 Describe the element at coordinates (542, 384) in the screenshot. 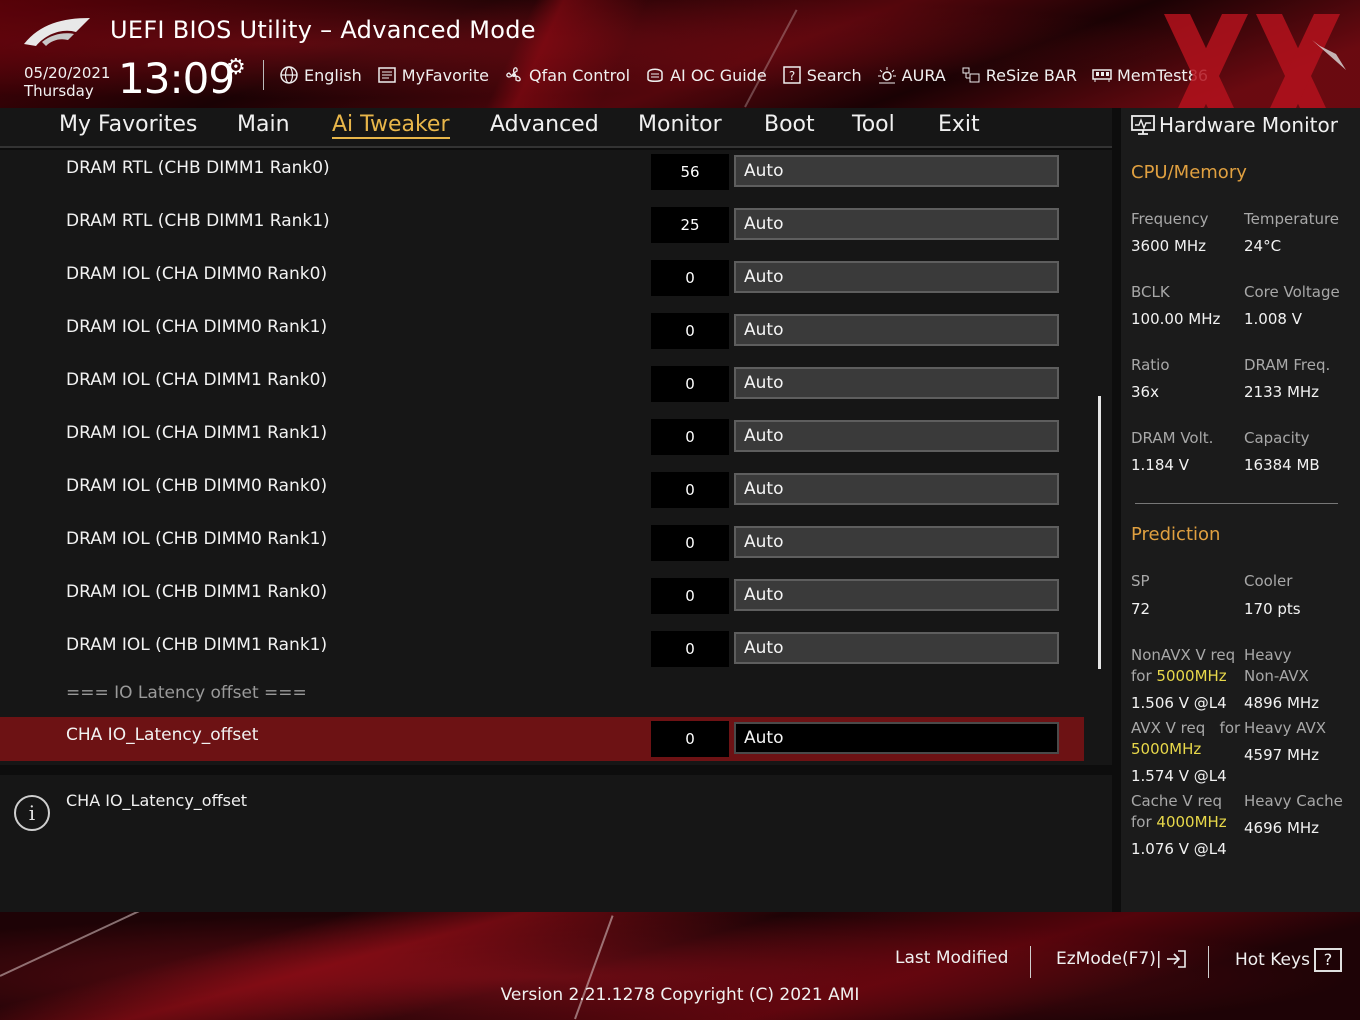

I see `setting-row: DRAM IOL (CHA DIMM1 Rank0) 0 Auto` at that location.